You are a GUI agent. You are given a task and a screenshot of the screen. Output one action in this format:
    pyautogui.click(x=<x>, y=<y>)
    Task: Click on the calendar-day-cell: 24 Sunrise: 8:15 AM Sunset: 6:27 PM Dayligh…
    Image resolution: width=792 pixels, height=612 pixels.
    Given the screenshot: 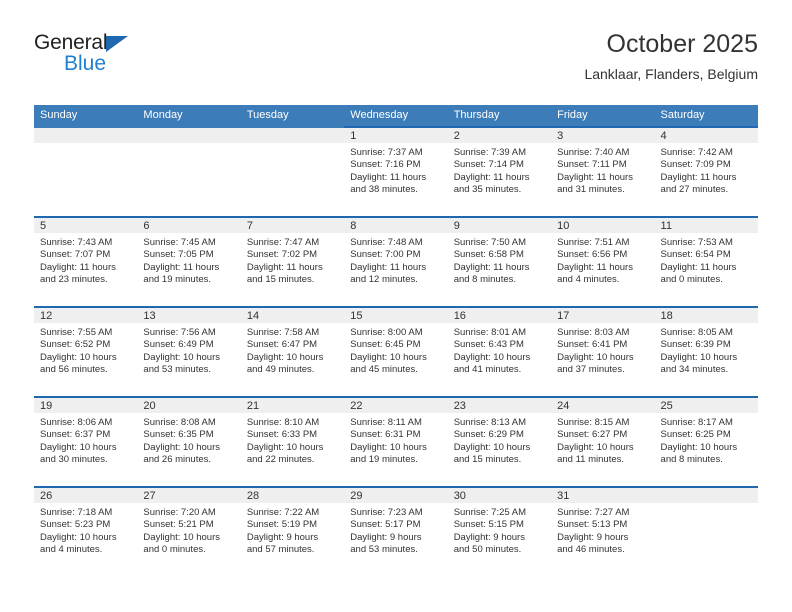 What is the action you would take?
    pyautogui.click(x=603, y=441)
    